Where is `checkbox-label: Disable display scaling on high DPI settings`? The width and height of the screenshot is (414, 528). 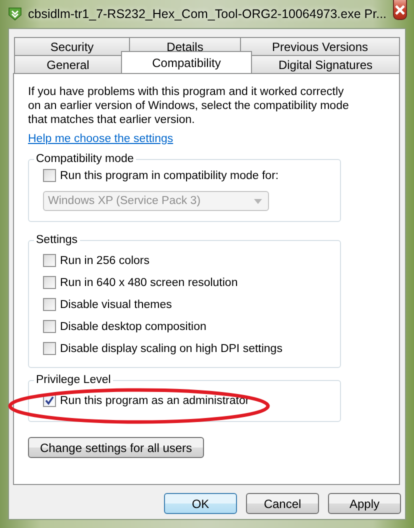 checkbox-label: Disable display scaling on high DPI settings is located at coordinates (171, 348).